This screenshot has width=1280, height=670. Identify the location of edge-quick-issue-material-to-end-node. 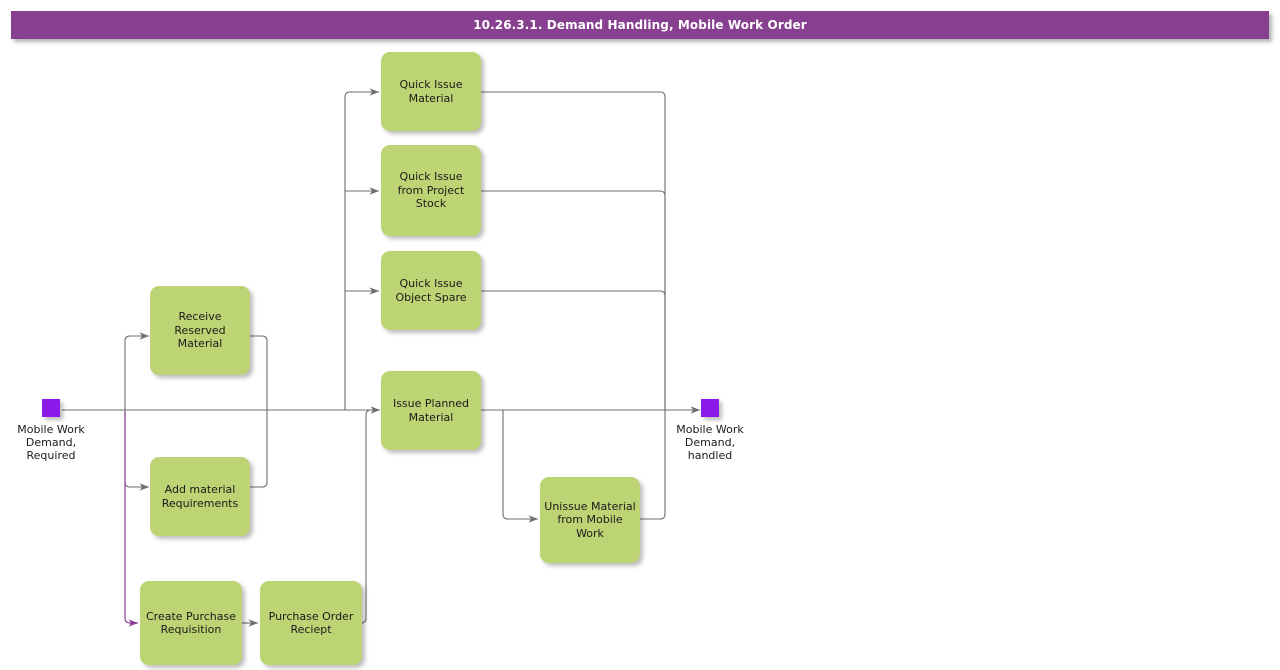
(573, 250).